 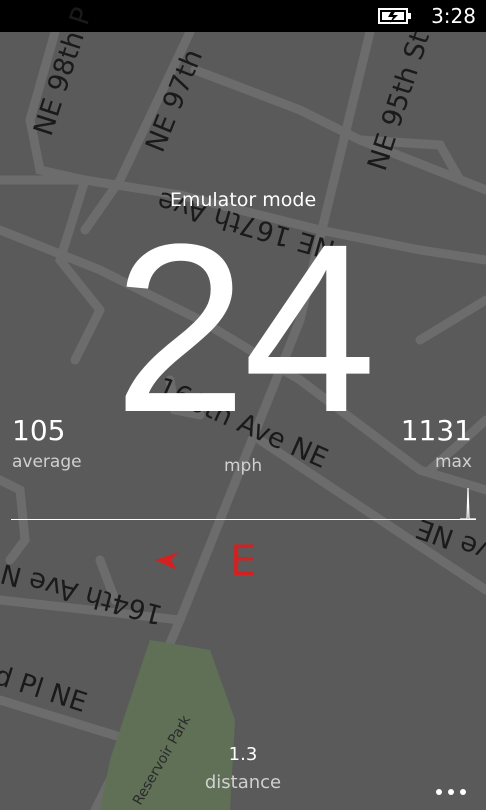 I want to click on battery-charging-icon, so click(x=394, y=16).